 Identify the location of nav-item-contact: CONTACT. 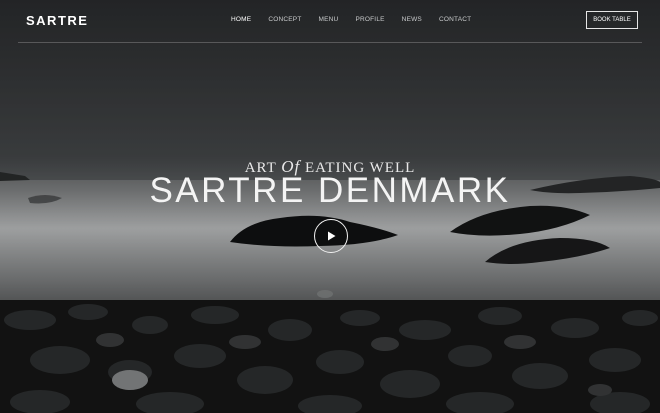
(455, 19).